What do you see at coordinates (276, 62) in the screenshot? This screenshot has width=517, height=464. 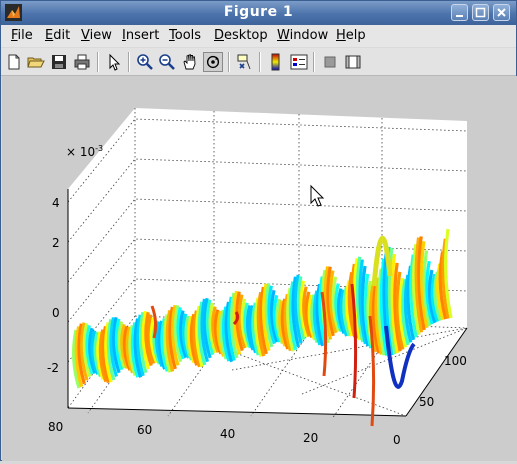 I see `colorbar-icon` at bounding box center [276, 62].